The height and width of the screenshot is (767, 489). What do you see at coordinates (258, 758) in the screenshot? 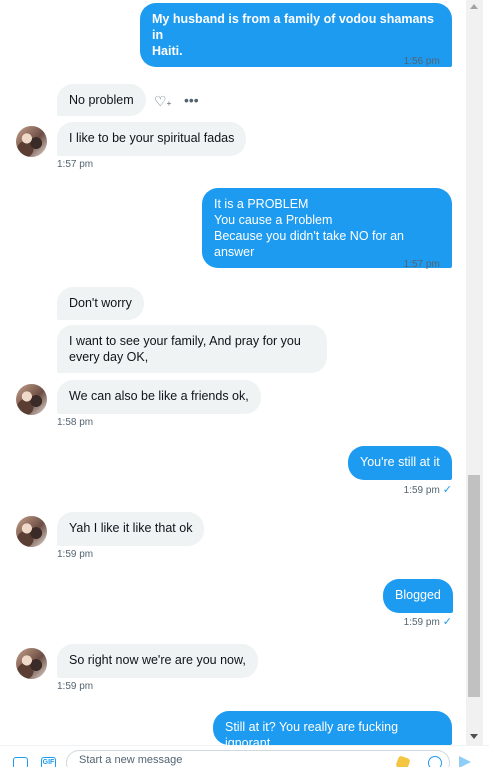
I see `message-input` at bounding box center [258, 758].